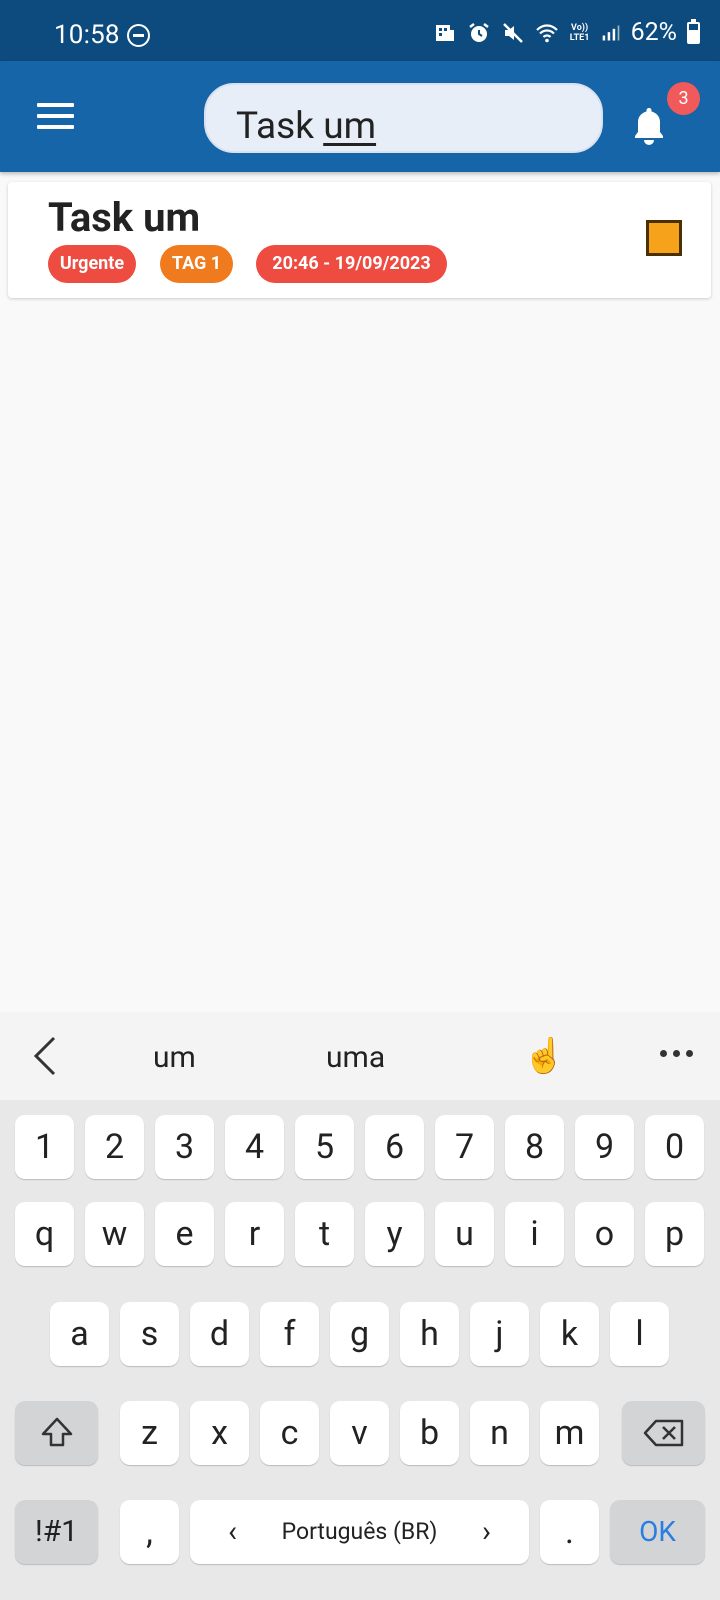 The width and height of the screenshot is (720, 1600). What do you see at coordinates (149, 1532) in the screenshot?
I see `comma-key: ,` at bounding box center [149, 1532].